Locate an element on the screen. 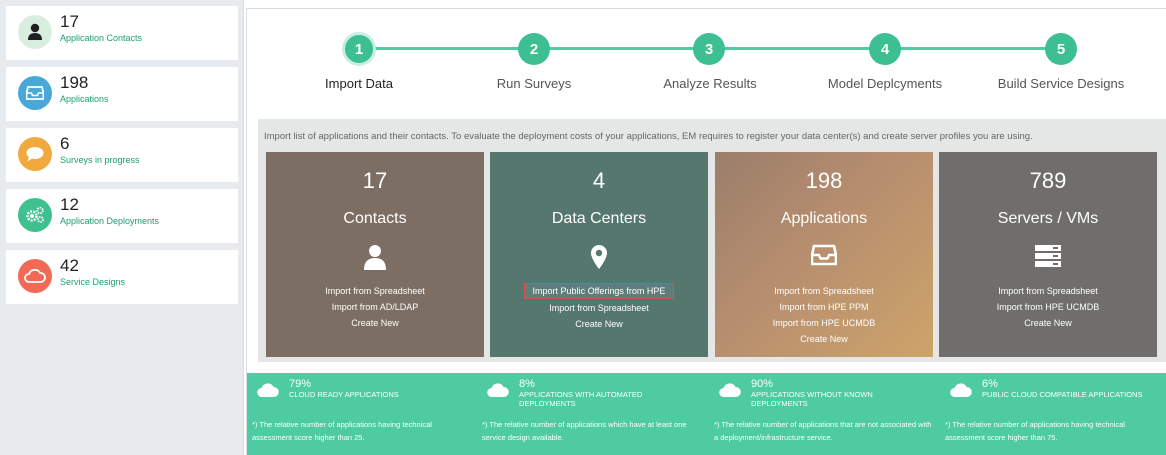  tile-count: 4 is located at coordinates (599, 180).